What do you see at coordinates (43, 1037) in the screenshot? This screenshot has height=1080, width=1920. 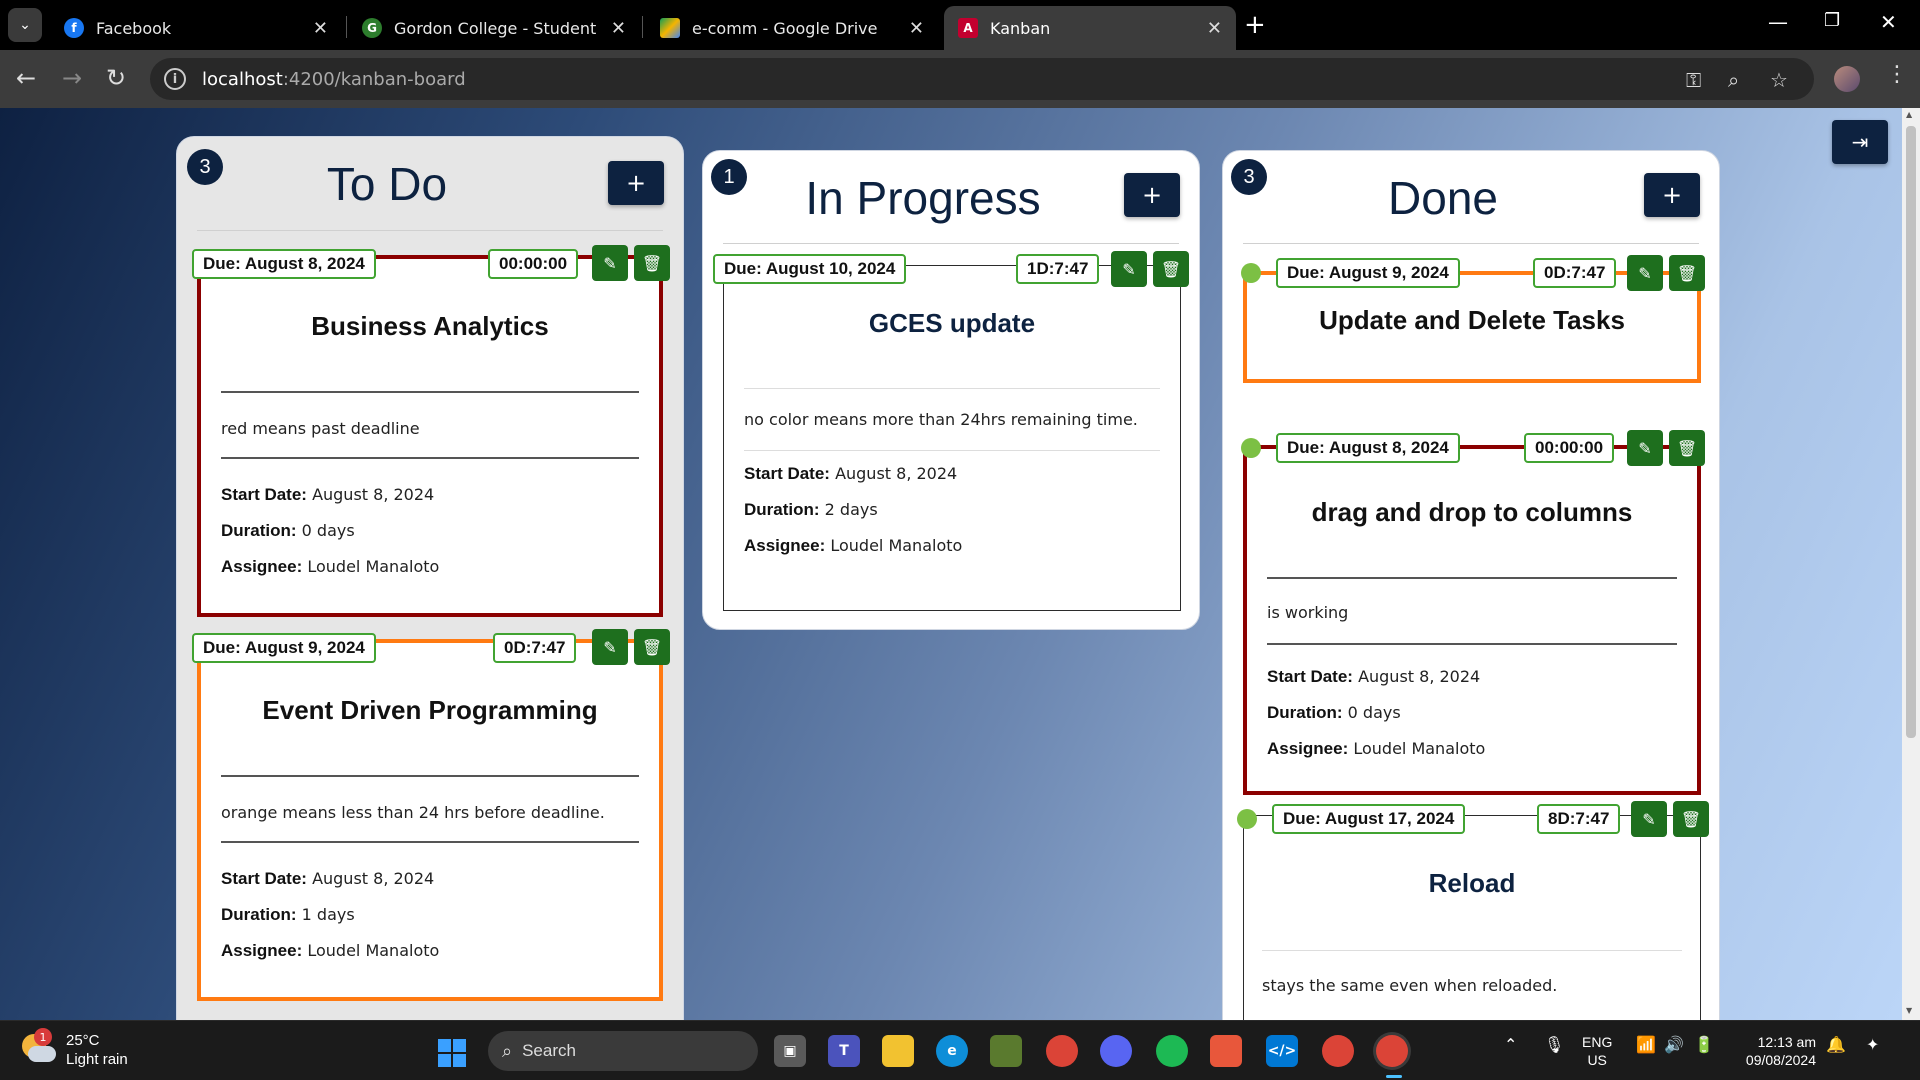 I see `weather-badge: 1` at bounding box center [43, 1037].